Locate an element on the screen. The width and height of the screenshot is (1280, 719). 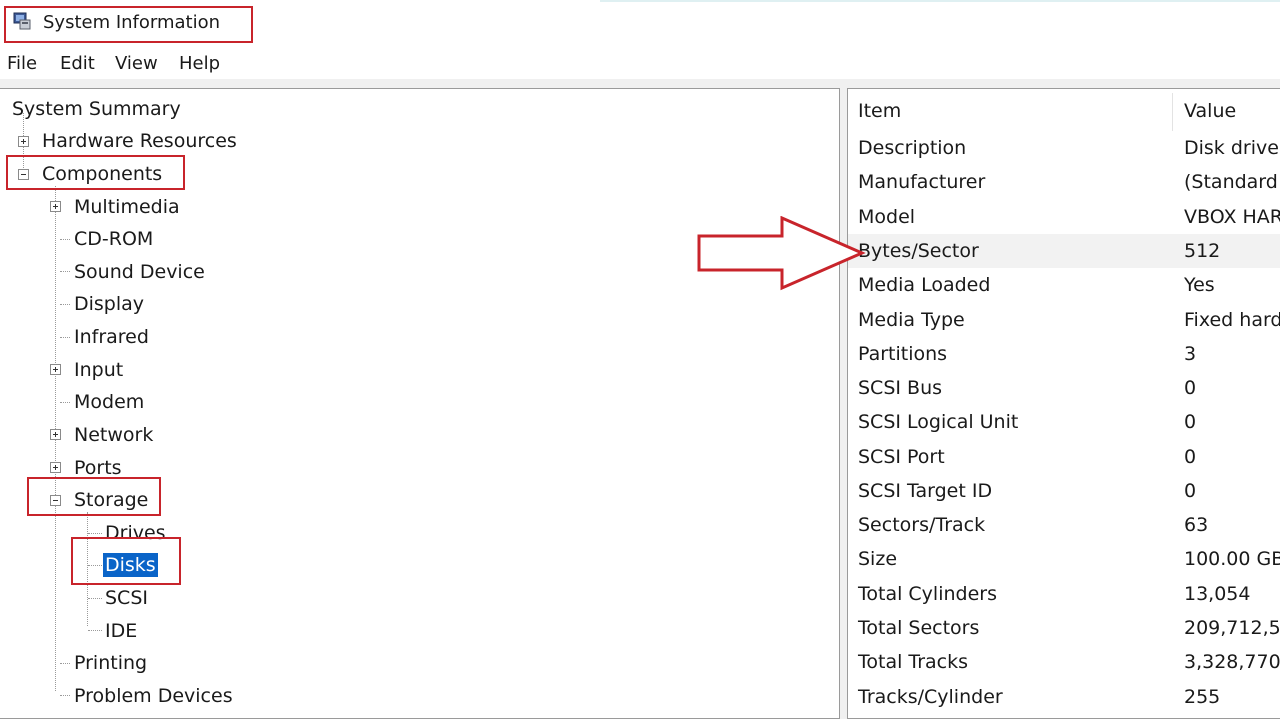
tree-item-network: Network is located at coordinates (113, 435).